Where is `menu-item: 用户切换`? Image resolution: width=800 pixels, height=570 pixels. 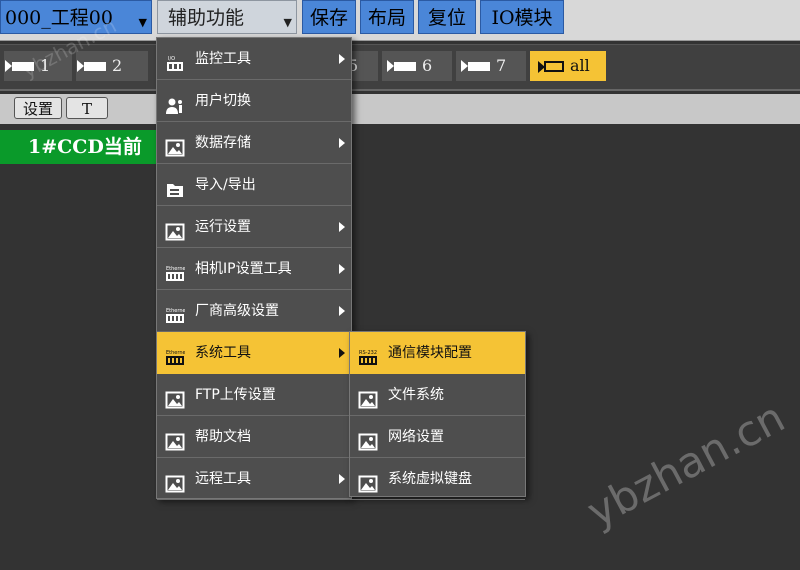 menu-item: 用户切换 is located at coordinates (254, 101).